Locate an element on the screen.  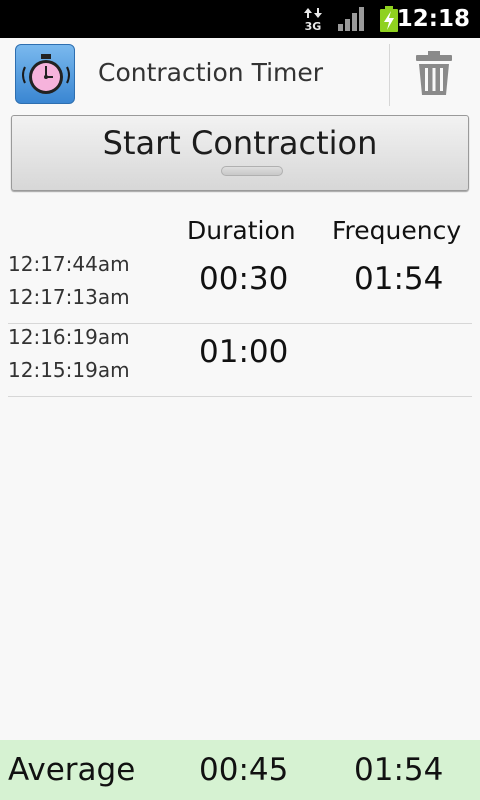
delete-button is located at coordinates (434, 74).